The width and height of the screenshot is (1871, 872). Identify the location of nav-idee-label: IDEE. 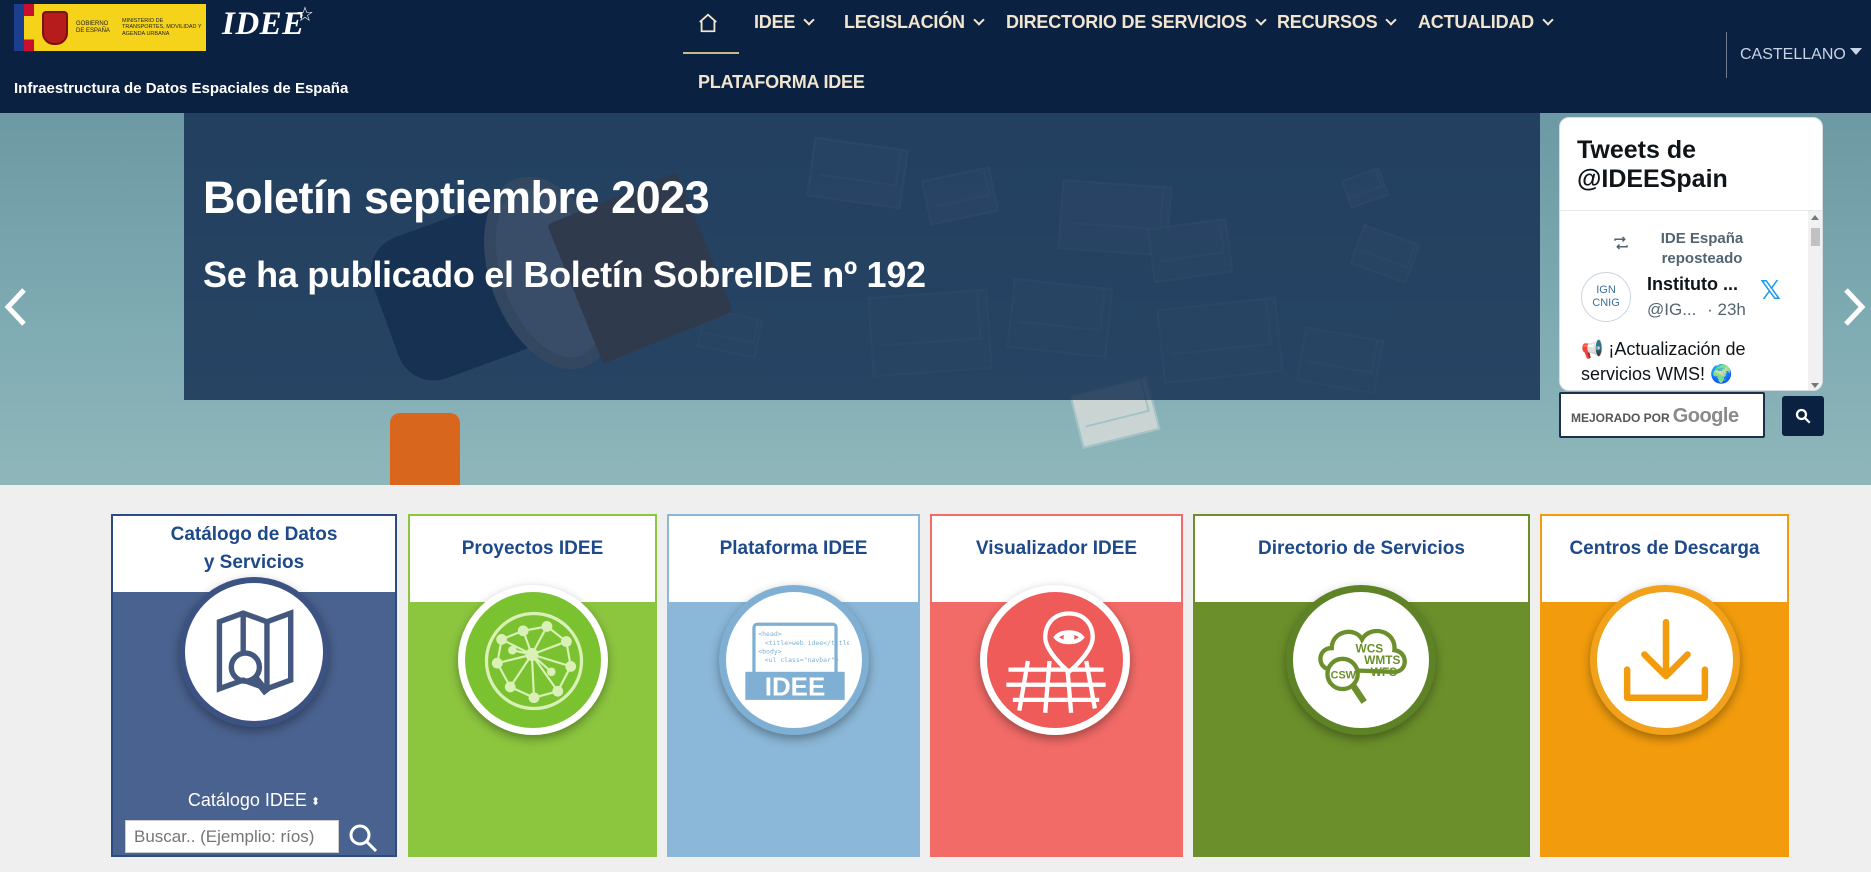
(775, 22).